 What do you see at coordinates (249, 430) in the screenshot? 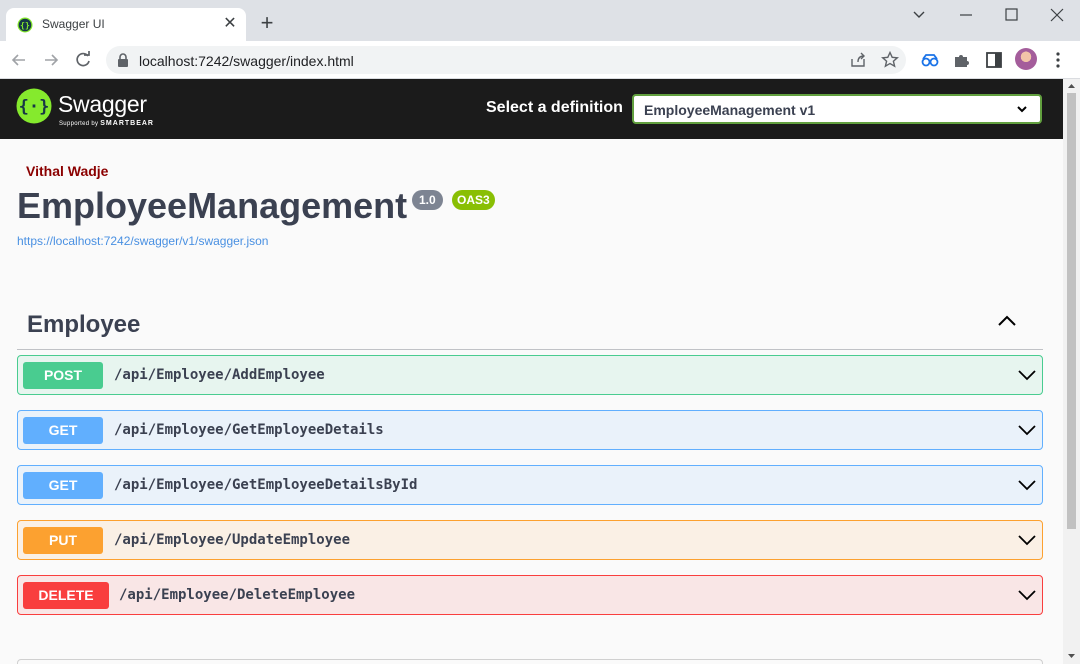
I see `operation-path: /api/Employee/GetEmployeeDetails` at bounding box center [249, 430].